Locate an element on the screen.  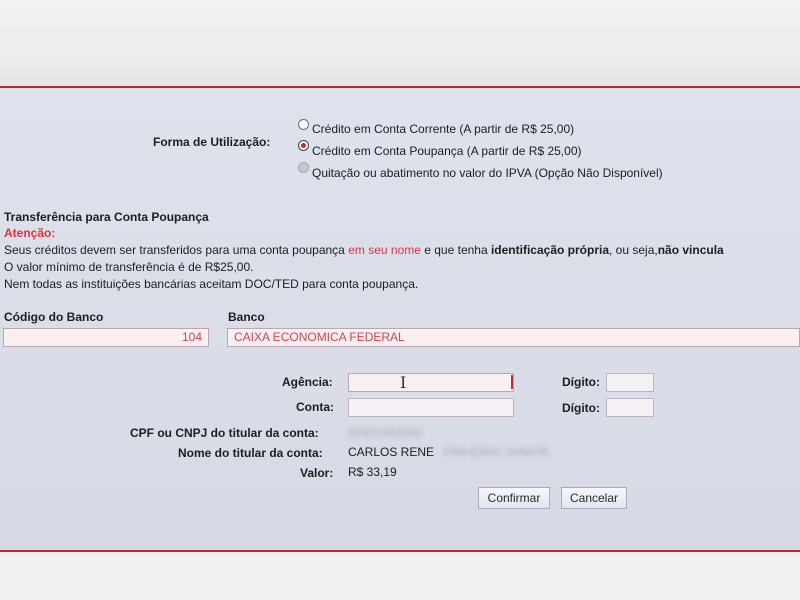
bank-code-label: Código do Banco is located at coordinates (54, 317).